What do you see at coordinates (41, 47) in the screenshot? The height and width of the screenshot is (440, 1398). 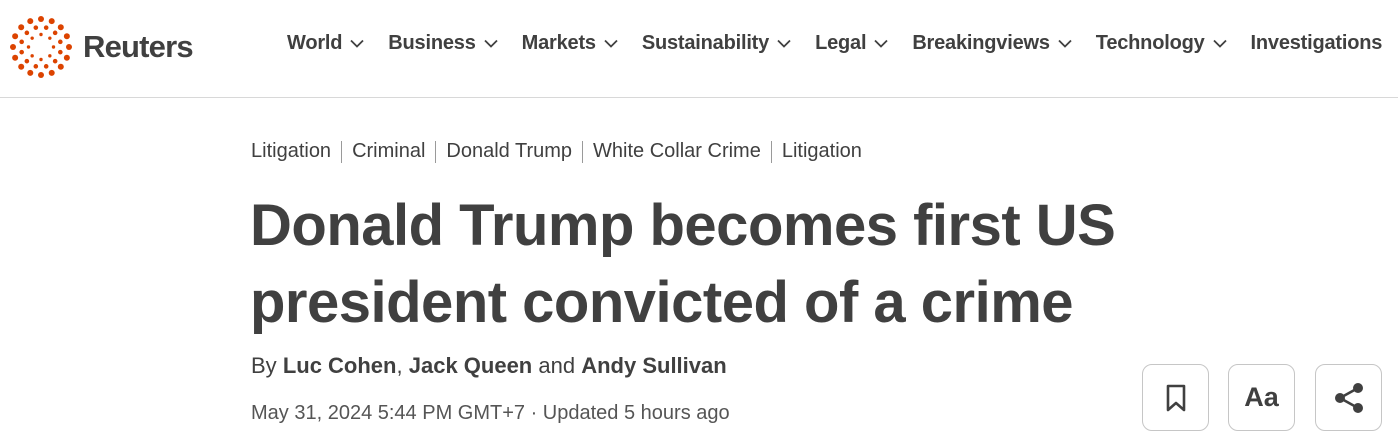 I see `reuters-logo-icon` at bounding box center [41, 47].